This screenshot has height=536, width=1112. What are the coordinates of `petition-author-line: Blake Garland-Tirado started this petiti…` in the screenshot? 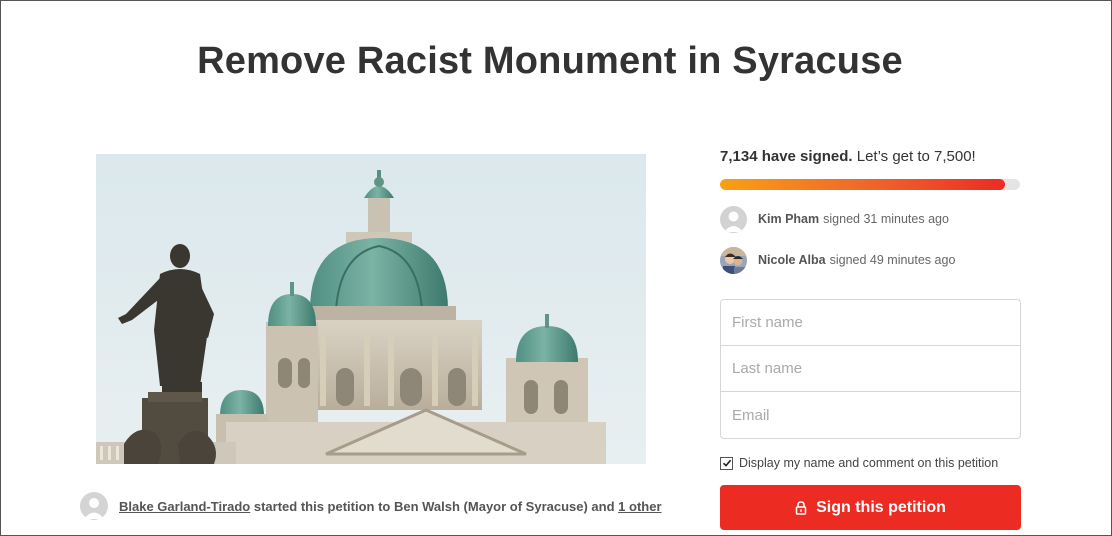 It's located at (371, 506).